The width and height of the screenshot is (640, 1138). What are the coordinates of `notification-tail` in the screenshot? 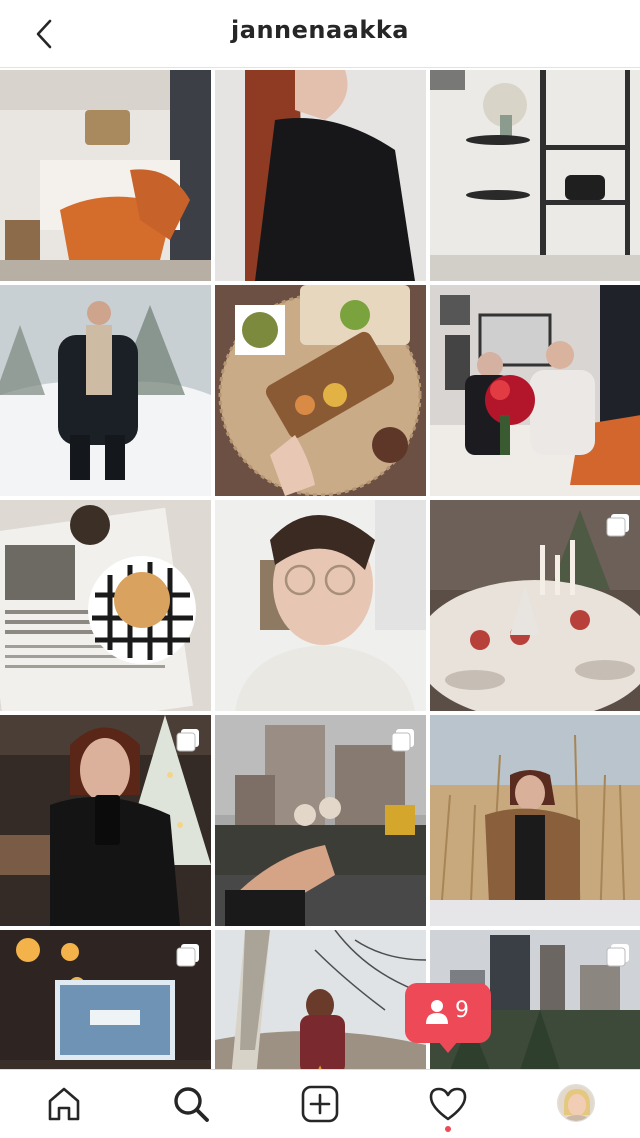 It's located at (448, 1047).